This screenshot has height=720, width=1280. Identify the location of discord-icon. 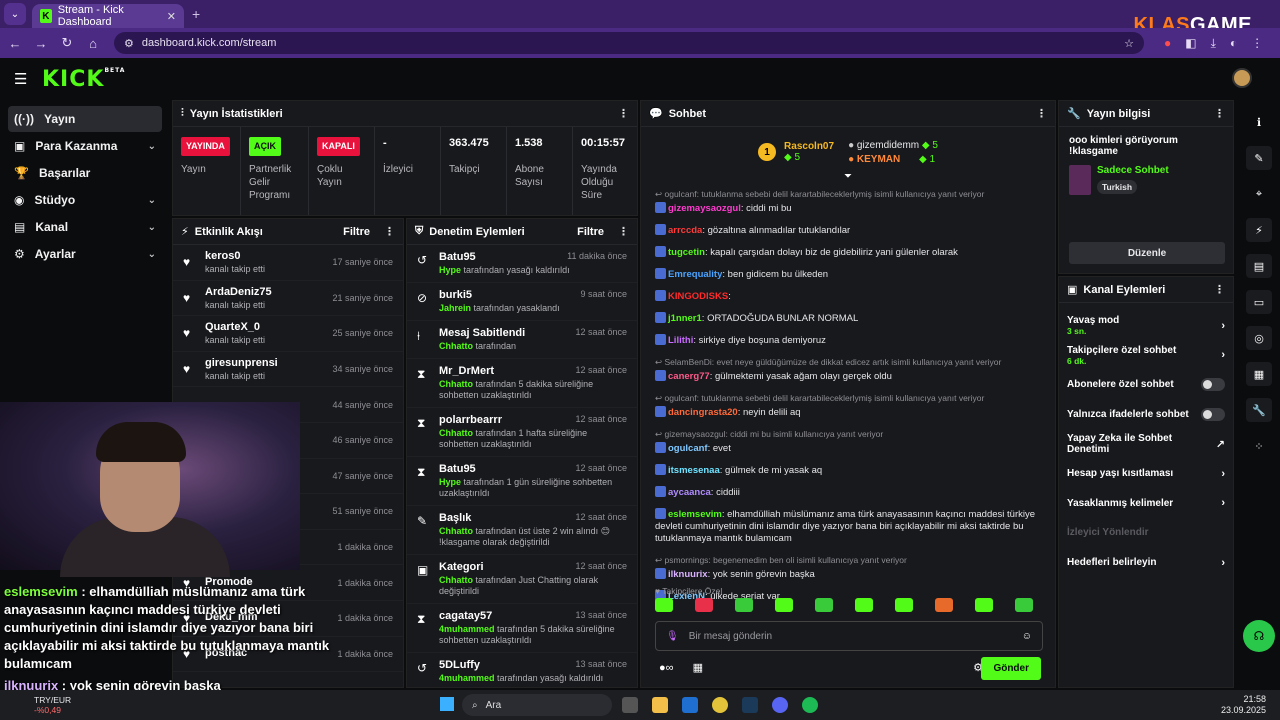
(780, 705).